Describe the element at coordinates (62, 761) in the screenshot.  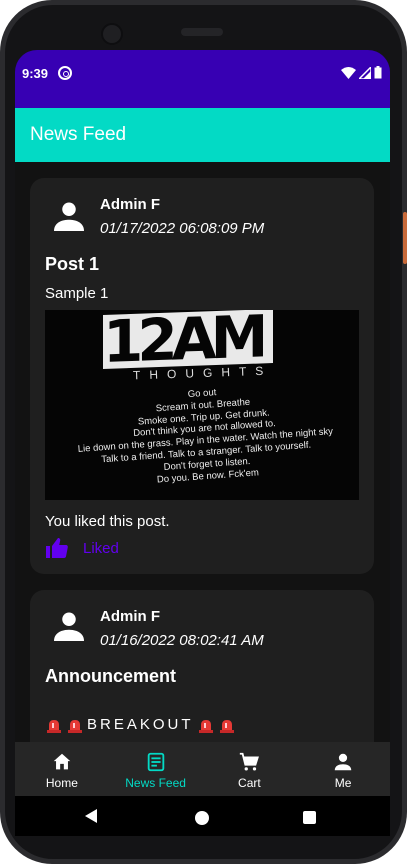
I see `home-icon` at that location.